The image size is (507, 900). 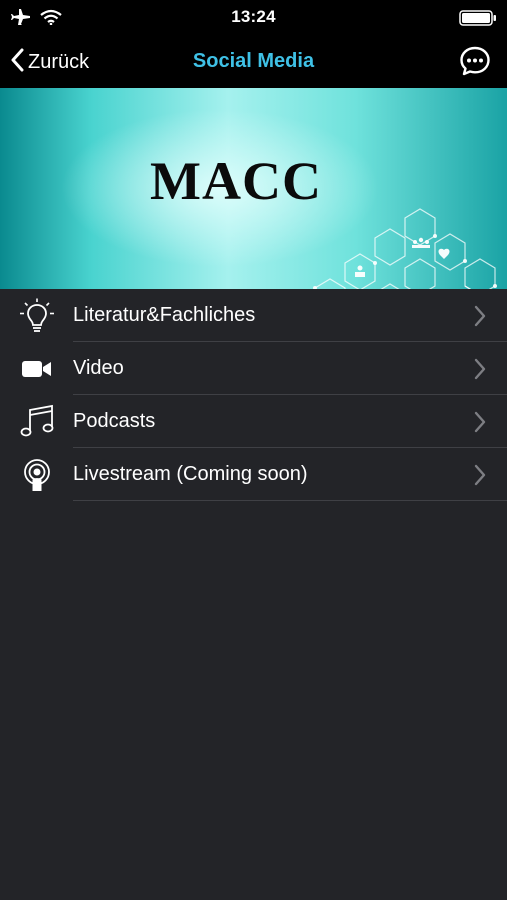 I want to click on status-bar: 13:24, so click(x=253, y=18).